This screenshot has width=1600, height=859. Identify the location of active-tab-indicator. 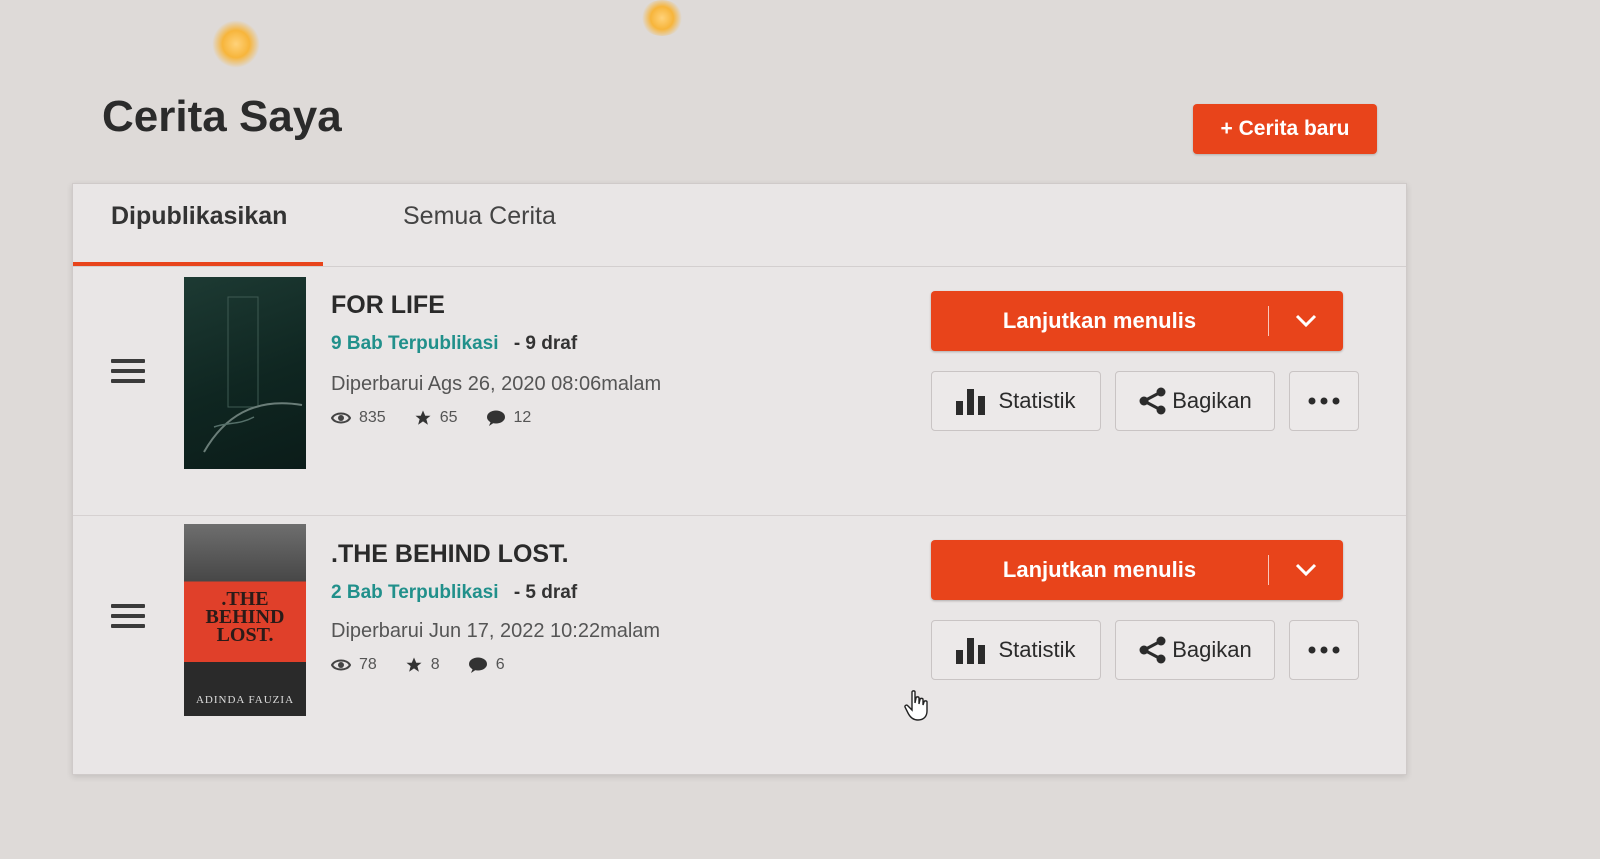
(198, 264).